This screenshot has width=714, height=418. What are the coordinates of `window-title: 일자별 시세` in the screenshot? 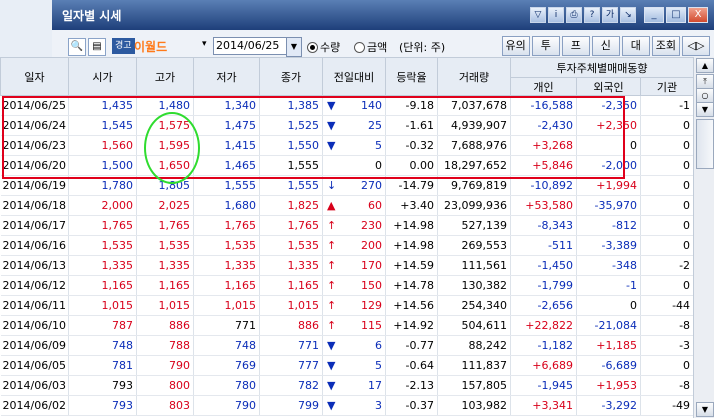 It's located at (92, 16).